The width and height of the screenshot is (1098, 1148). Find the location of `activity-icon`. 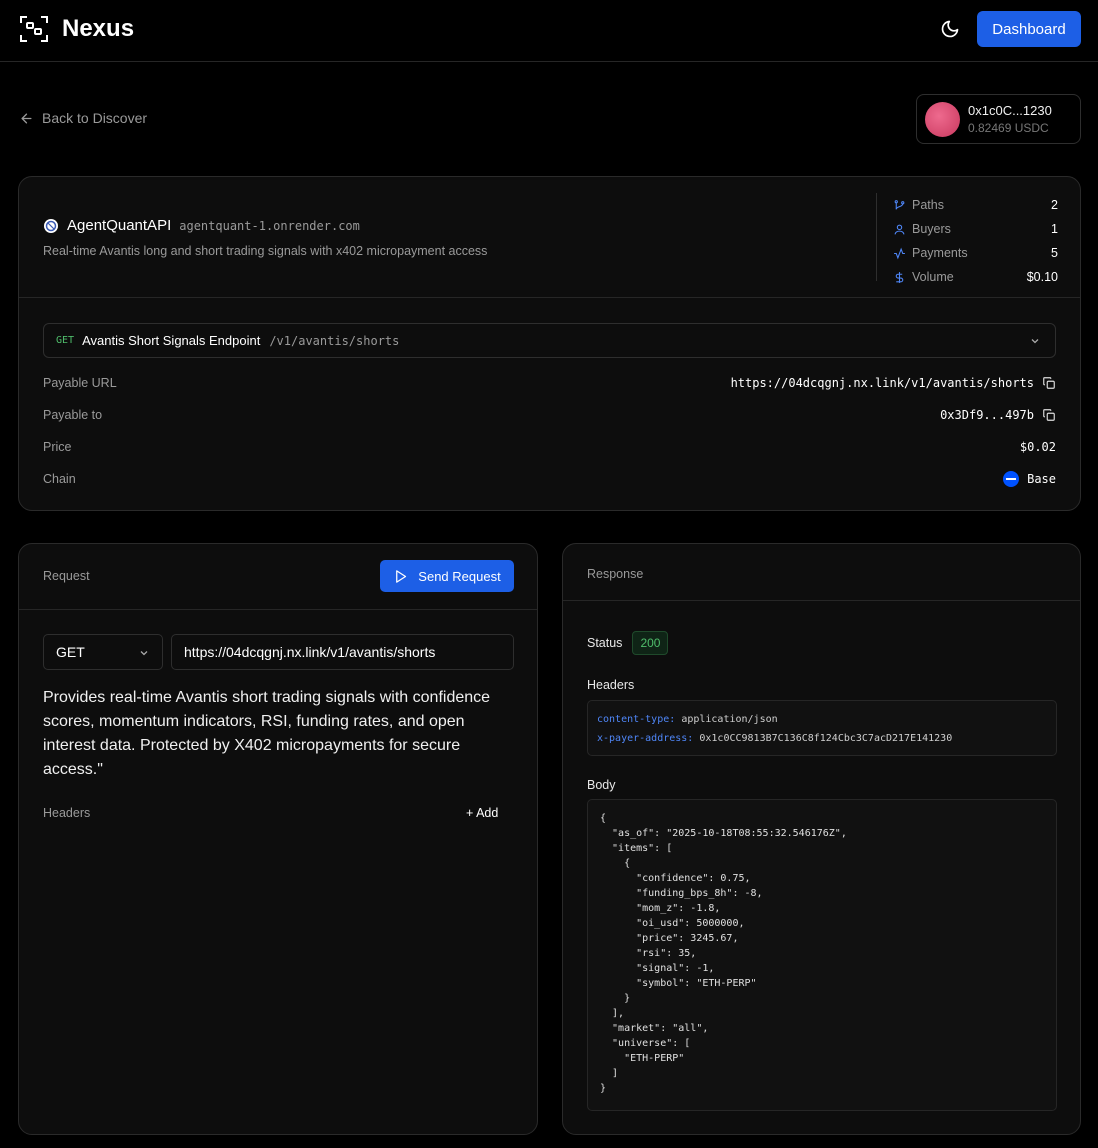

activity-icon is located at coordinates (899, 253).